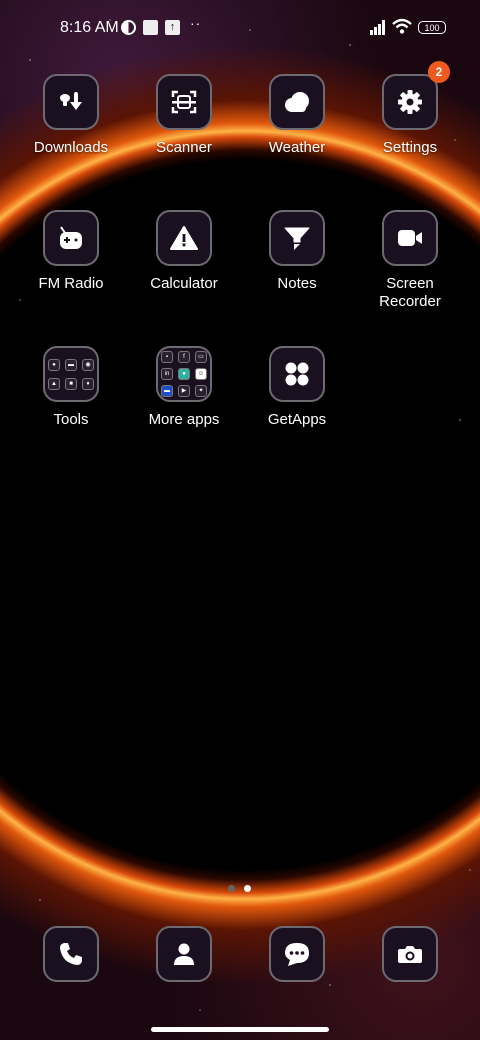 The width and height of the screenshot is (480, 1040). I want to click on app-label: Calculator, so click(184, 283).